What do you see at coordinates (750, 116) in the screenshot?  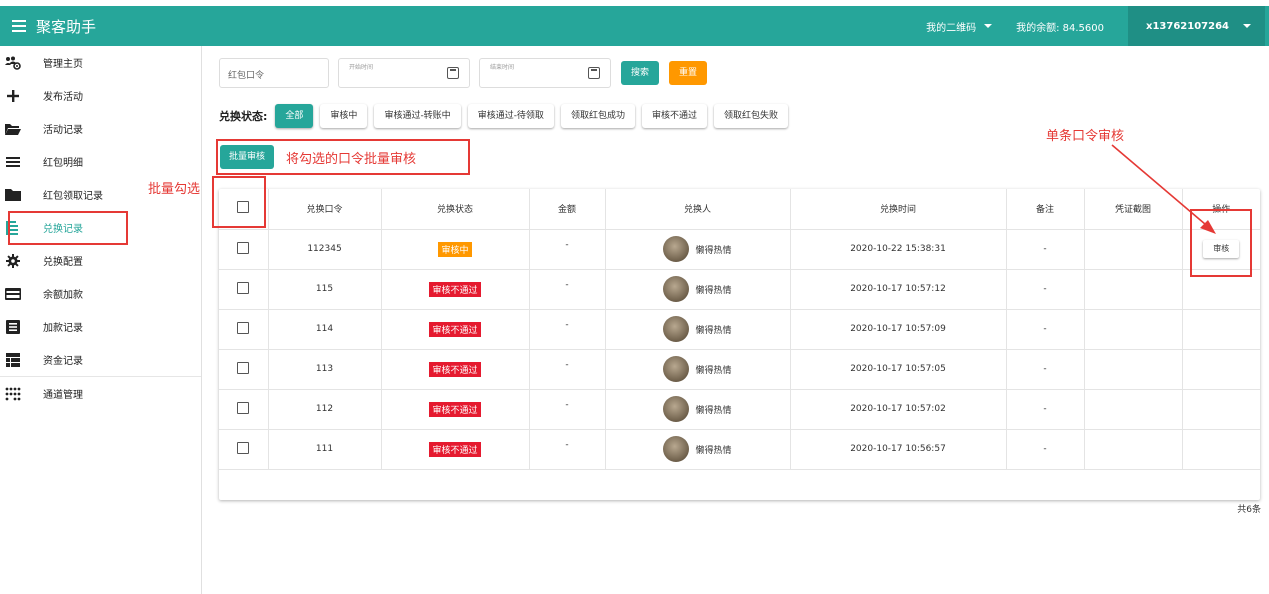 I see `status-option-claim-failed: 领取红包失败` at bounding box center [750, 116].